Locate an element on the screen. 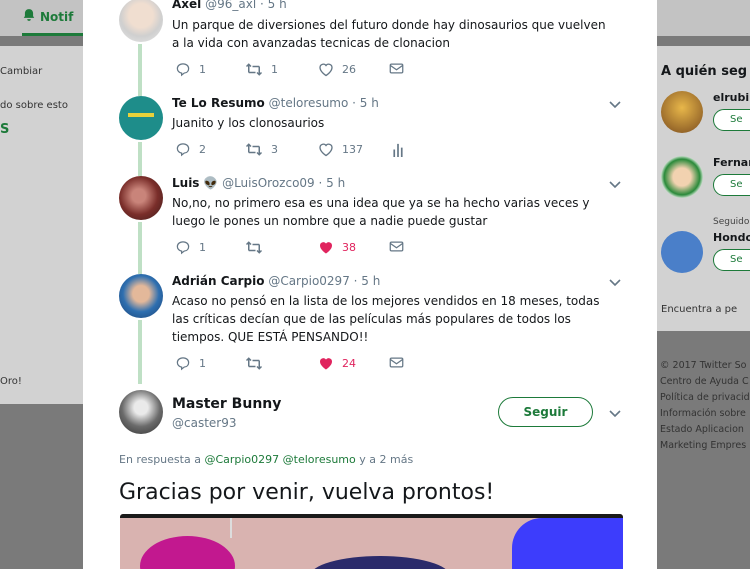 The image size is (750, 569). tweet-media-image is located at coordinates (371, 541).